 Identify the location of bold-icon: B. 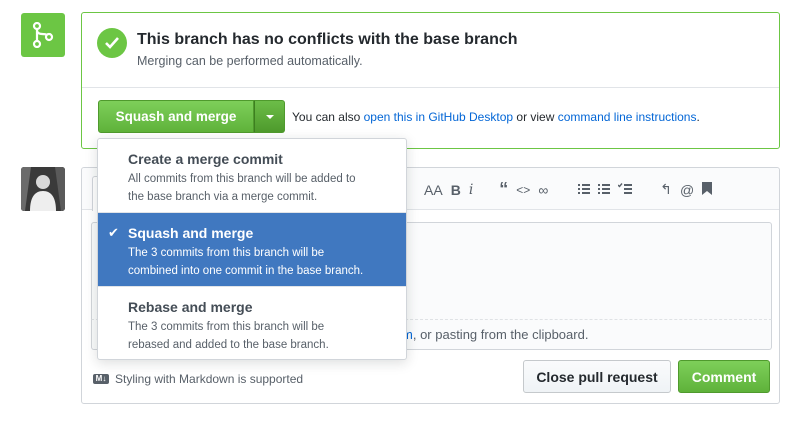
(456, 190).